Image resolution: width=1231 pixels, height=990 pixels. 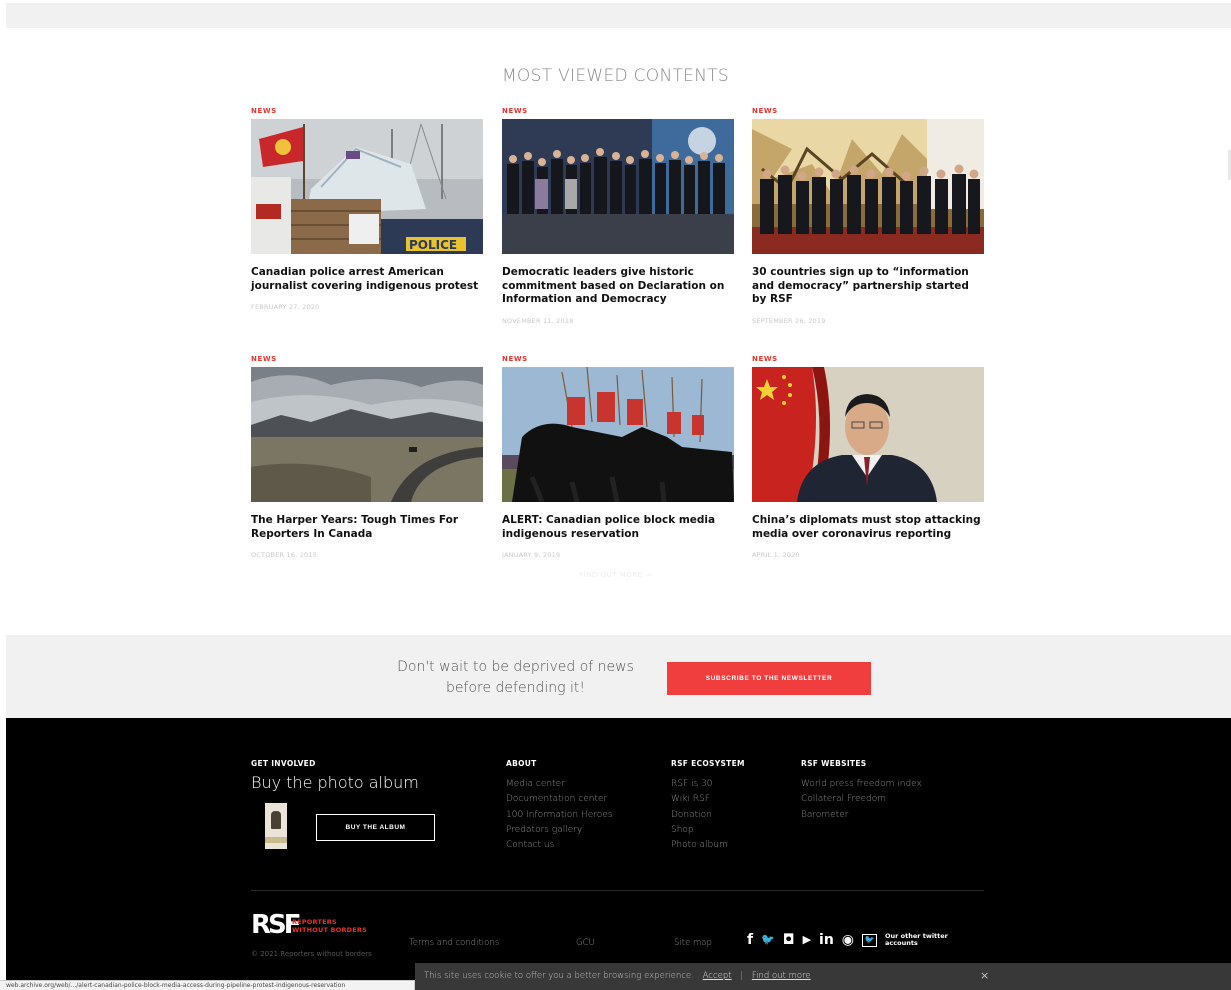 What do you see at coordinates (776, 555) in the screenshot?
I see `news-date: APRIL 1, 2020` at bounding box center [776, 555].